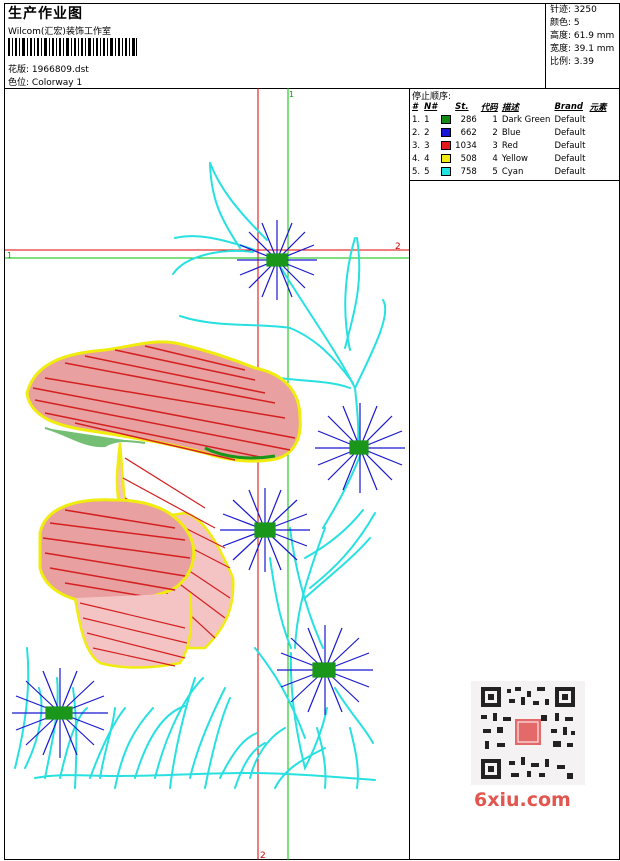 The height and width of the screenshot is (861, 620). I want to click on design-value: 1966809.dst, so click(60, 70).